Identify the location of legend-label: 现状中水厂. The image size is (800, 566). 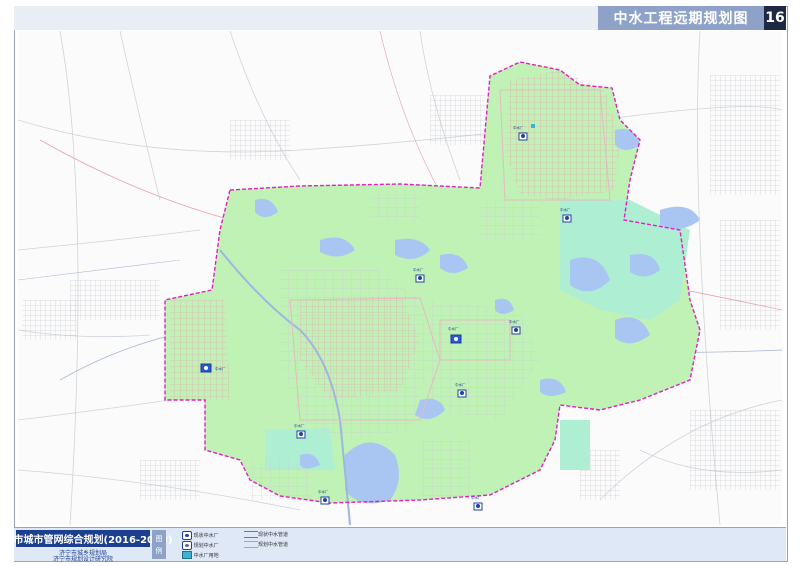
(206, 536).